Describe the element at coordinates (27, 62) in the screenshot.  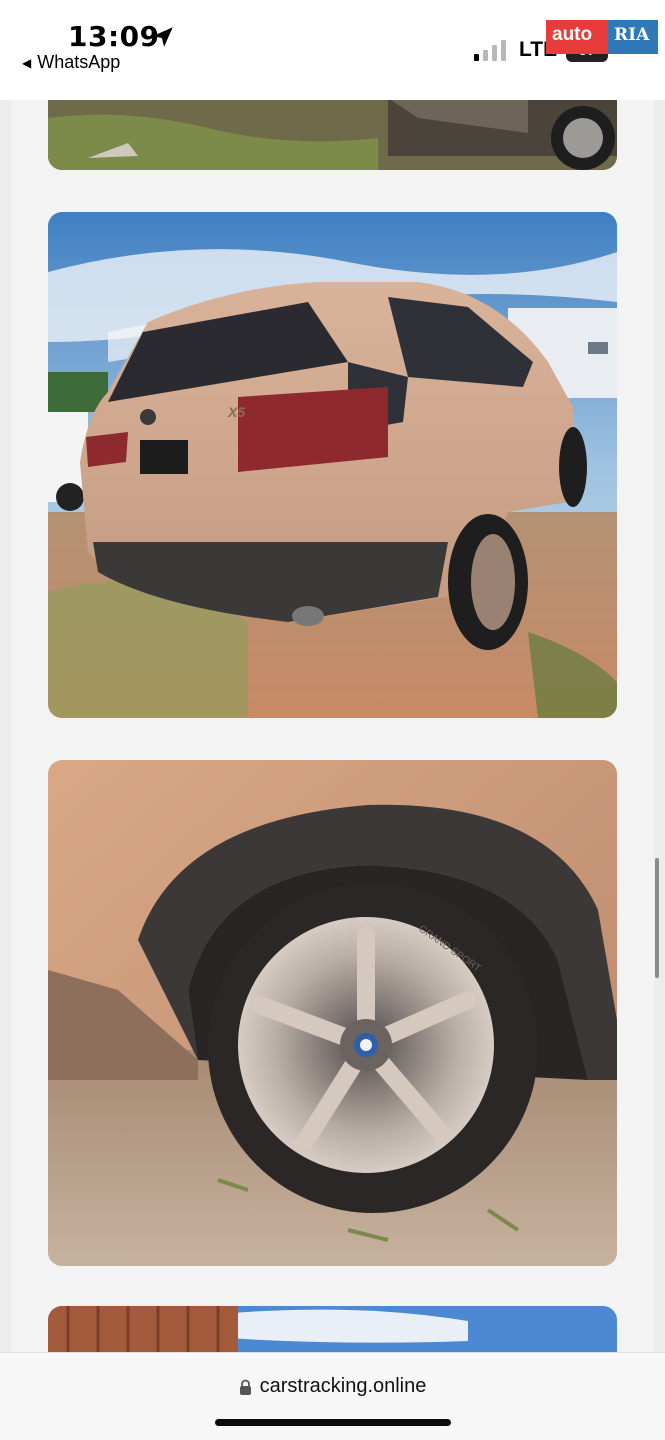
I see `back-arrow-icon: ◀` at that location.